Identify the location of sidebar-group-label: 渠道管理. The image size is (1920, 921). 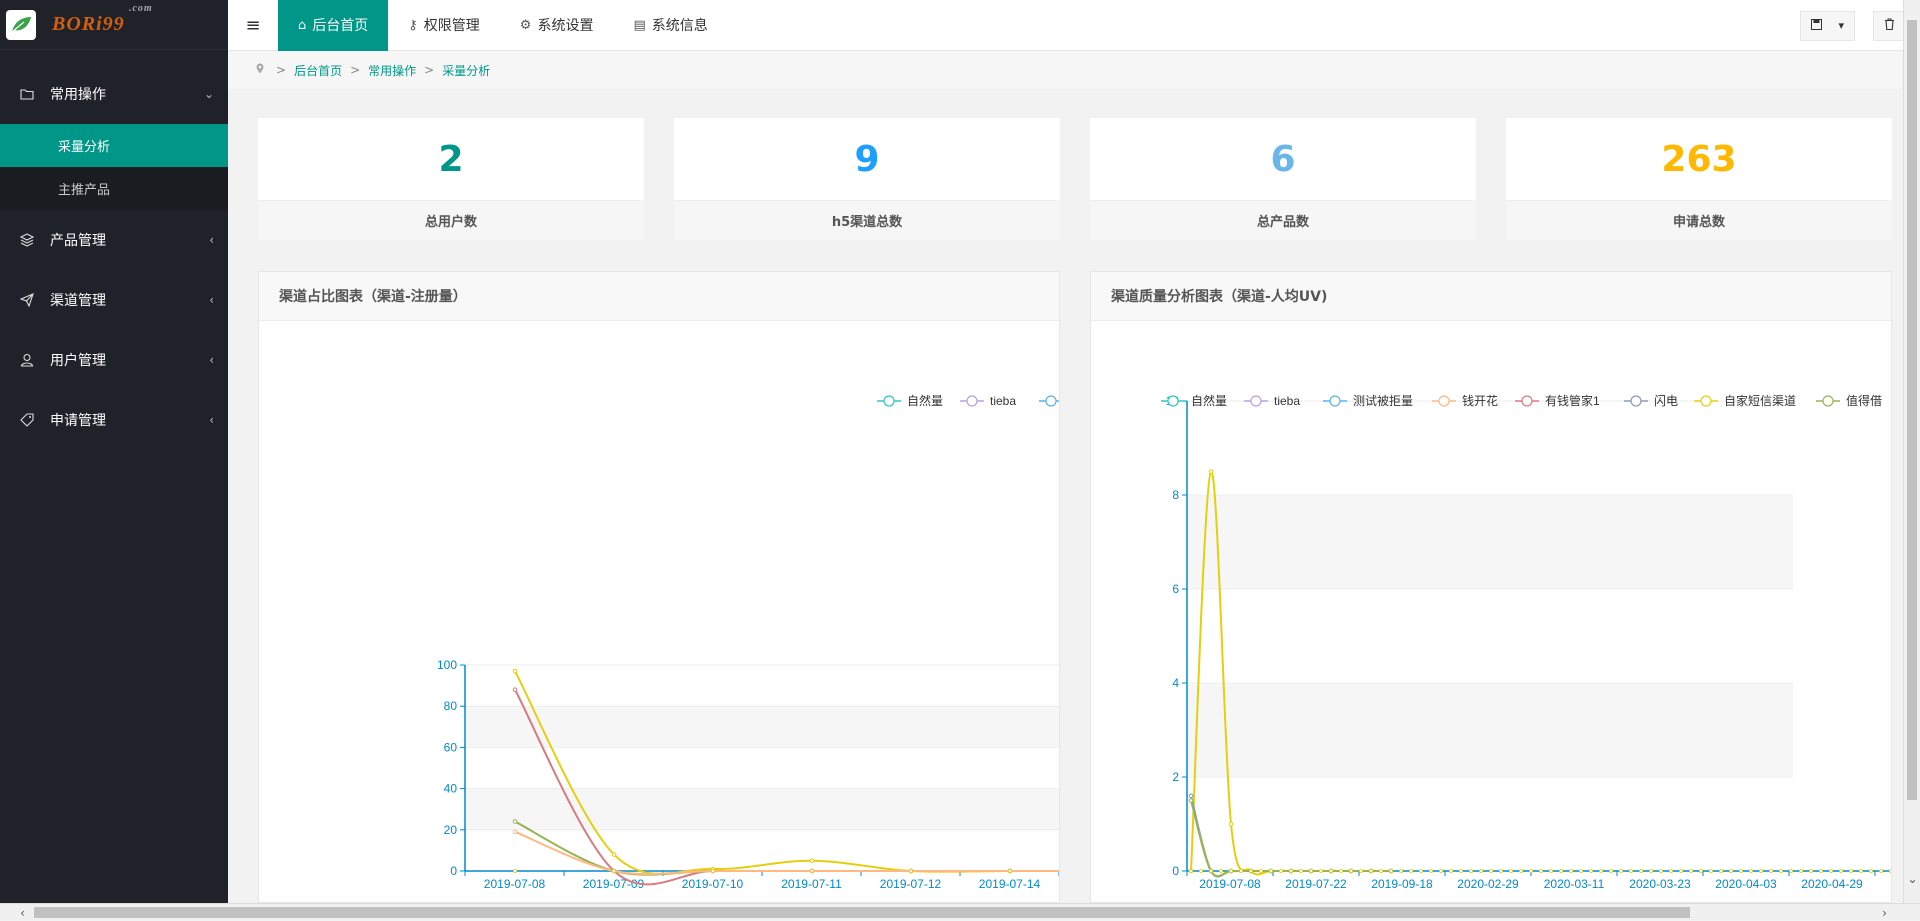
(78, 301).